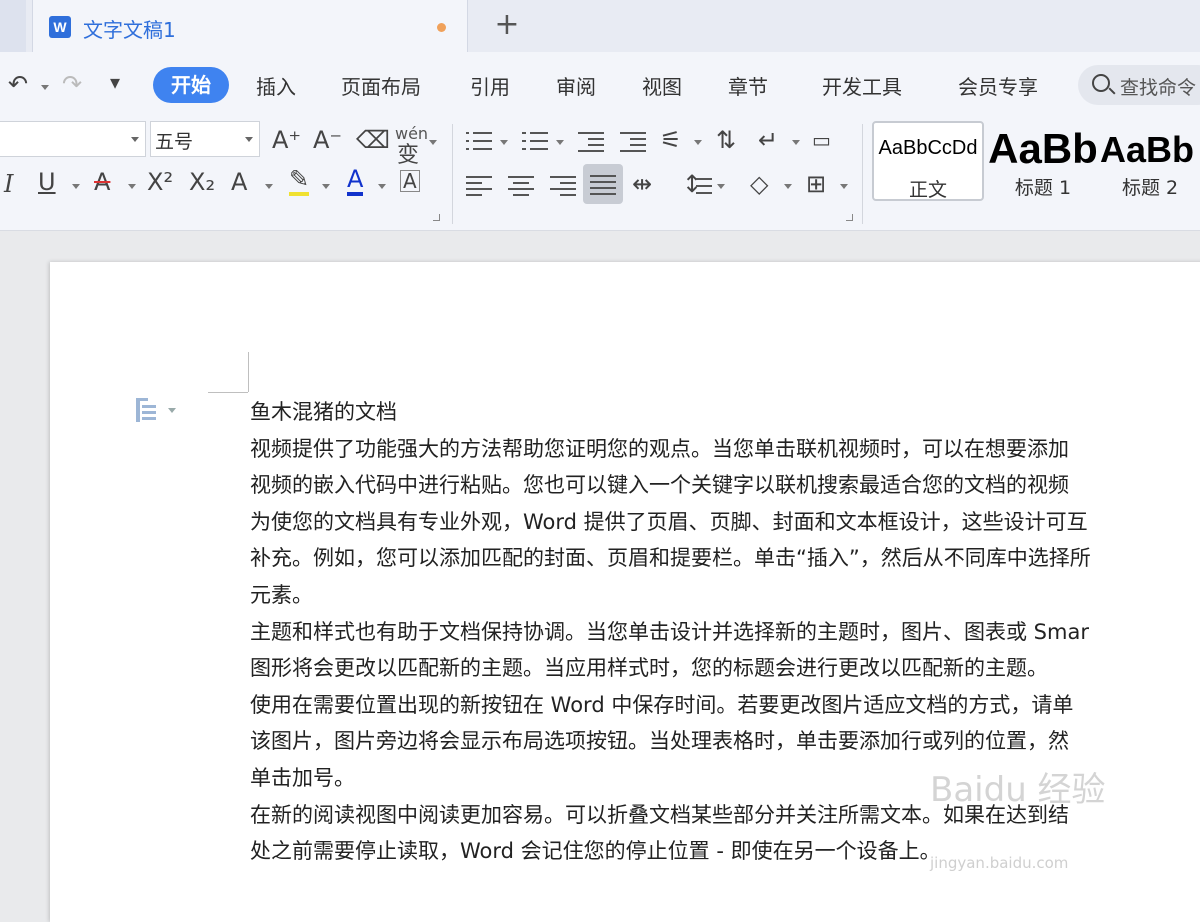 This screenshot has width=1200, height=922. I want to click on menu-page-layout: 页面布局, so click(381, 85).